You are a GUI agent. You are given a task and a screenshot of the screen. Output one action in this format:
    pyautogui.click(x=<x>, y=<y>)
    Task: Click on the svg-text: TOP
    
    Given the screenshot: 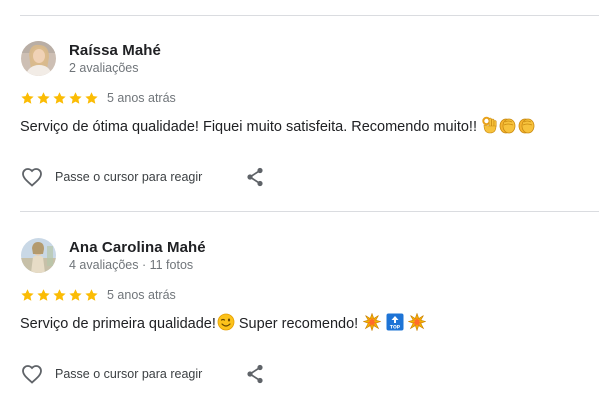 What is the action you would take?
    pyautogui.click(x=395, y=328)
    